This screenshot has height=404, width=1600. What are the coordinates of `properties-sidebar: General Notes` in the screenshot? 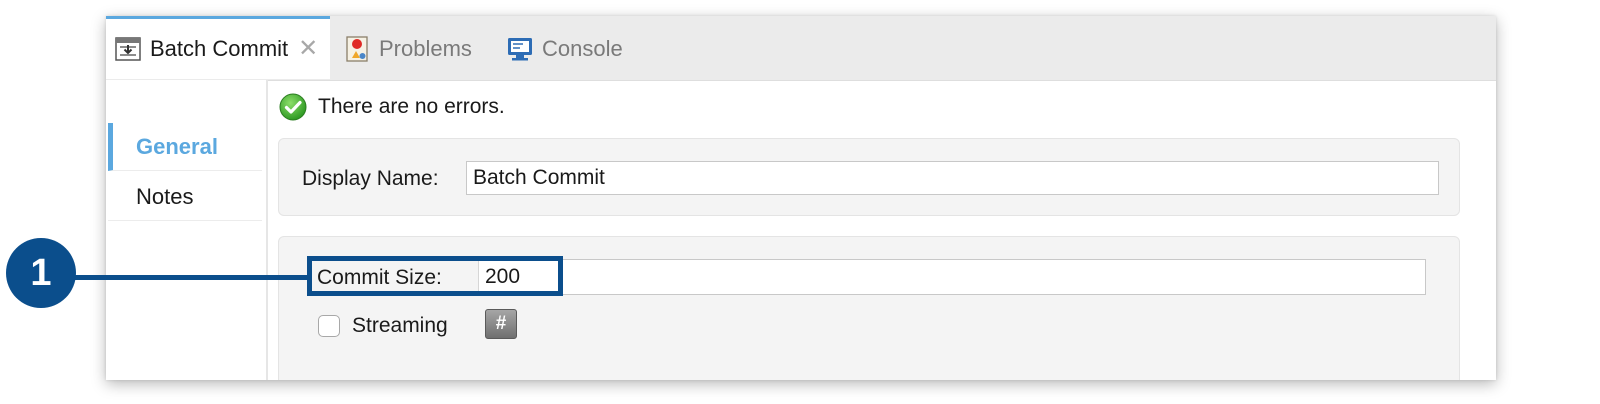 It's located at (187, 230).